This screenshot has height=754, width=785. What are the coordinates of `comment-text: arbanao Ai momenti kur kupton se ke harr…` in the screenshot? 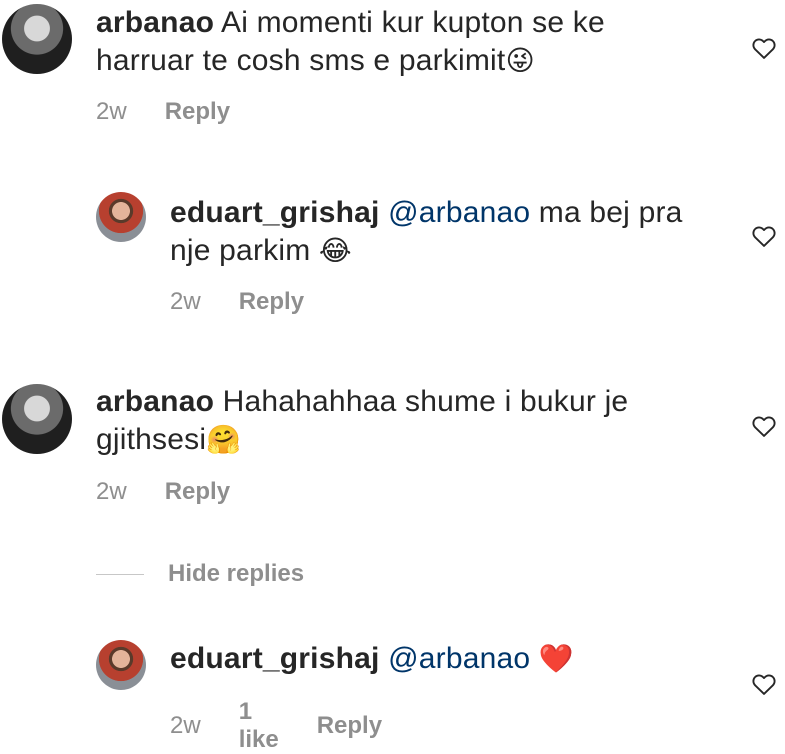 It's located at (376, 42).